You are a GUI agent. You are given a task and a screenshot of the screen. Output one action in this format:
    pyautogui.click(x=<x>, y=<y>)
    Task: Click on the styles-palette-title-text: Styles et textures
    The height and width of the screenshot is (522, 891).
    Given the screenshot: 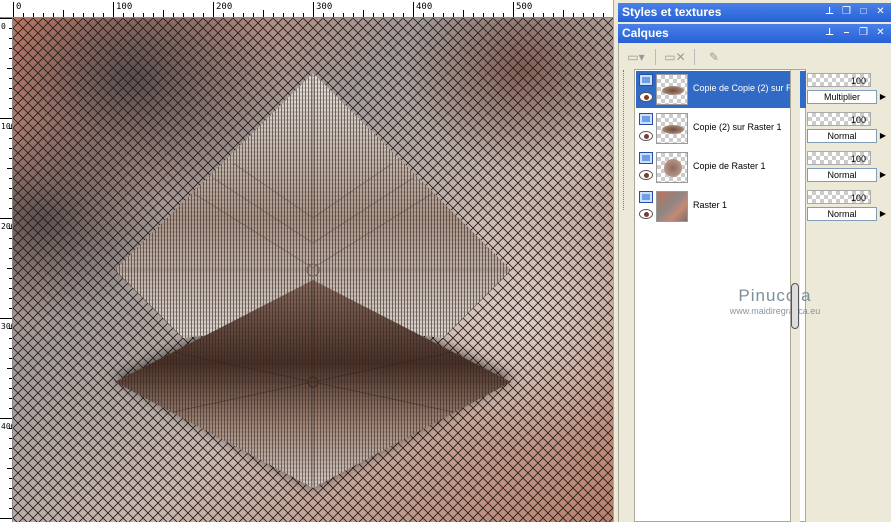 What is the action you would take?
    pyautogui.click(x=672, y=12)
    